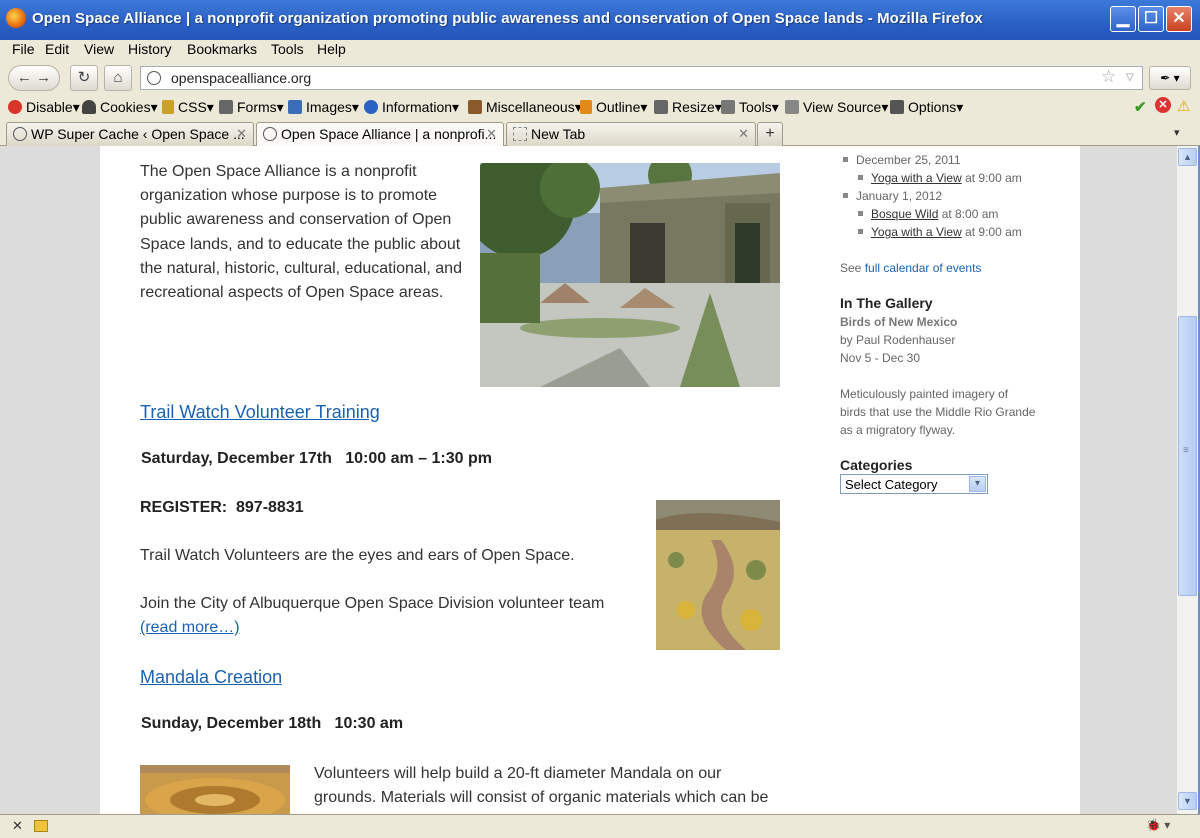 The height and width of the screenshot is (838, 1200). I want to click on dev-css-menu: CSS▾, so click(188, 107).